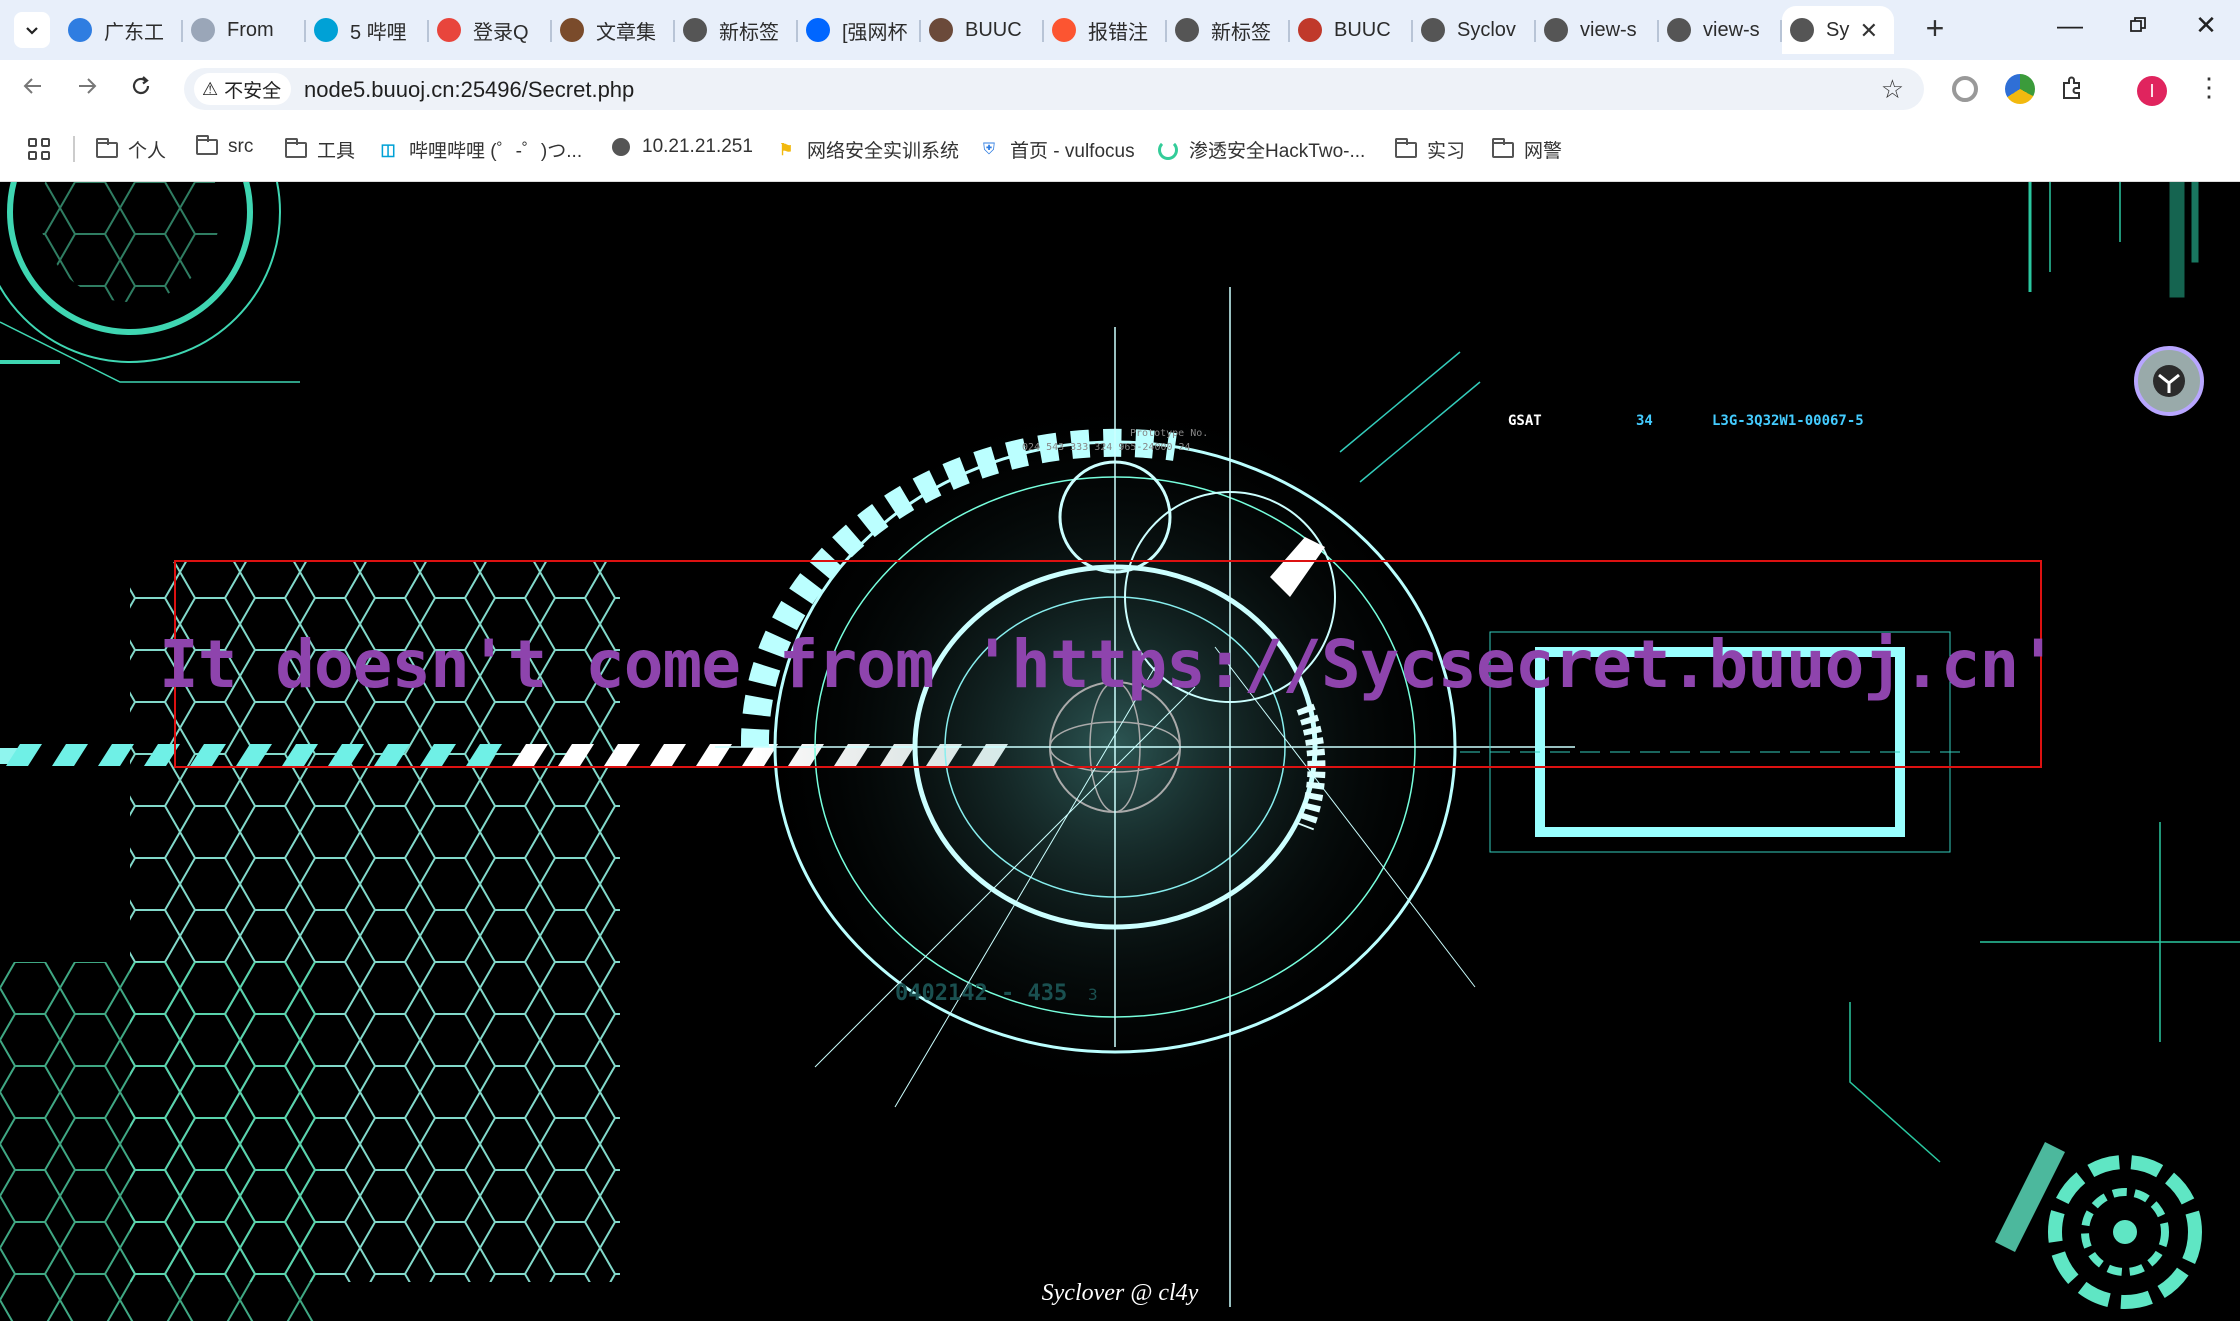 The width and height of the screenshot is (2240, 1321). I want to click on bookmark-label: 网络安全实训系统, so click(883, 151).